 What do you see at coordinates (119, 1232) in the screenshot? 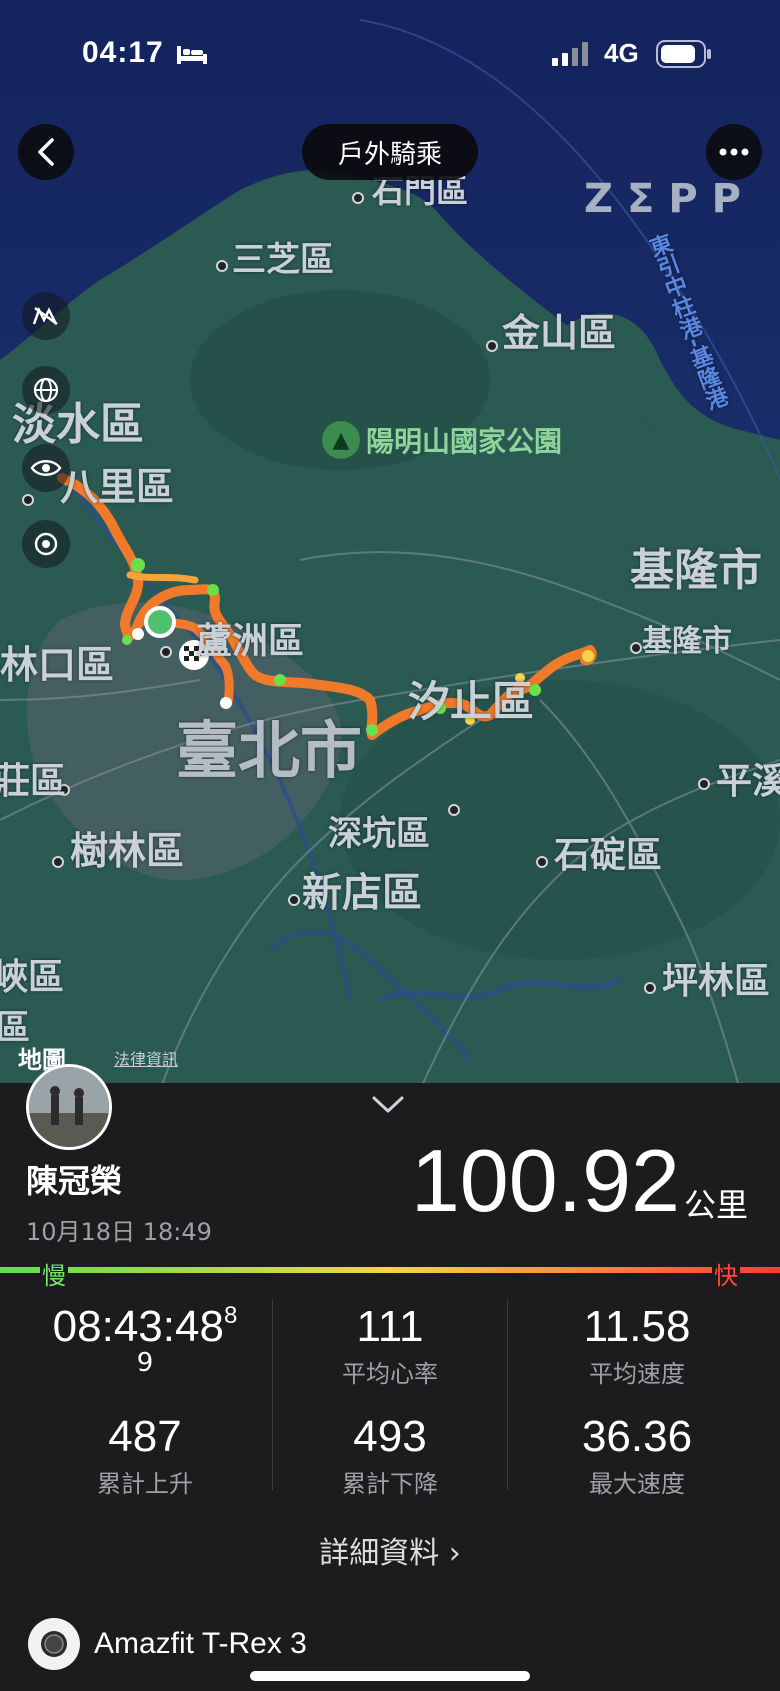
I see `activity-datetime: 10月18日 18:49` at bounding box center [119, 1232].